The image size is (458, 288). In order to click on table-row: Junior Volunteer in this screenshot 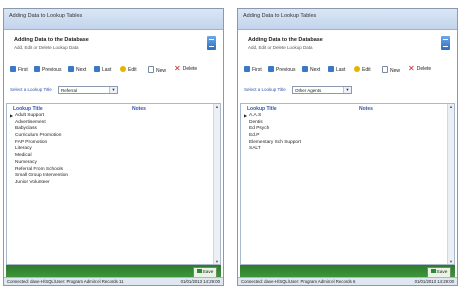, I will do `click(39, 183)`.